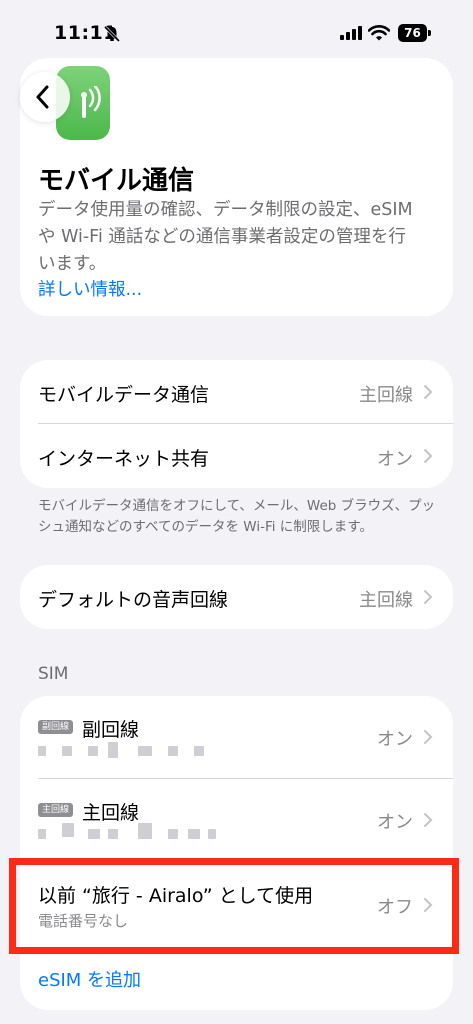 The width and height of the screenshot is (473, 1024). I want to click on sim-badge: 主回線, so click(56, 810).